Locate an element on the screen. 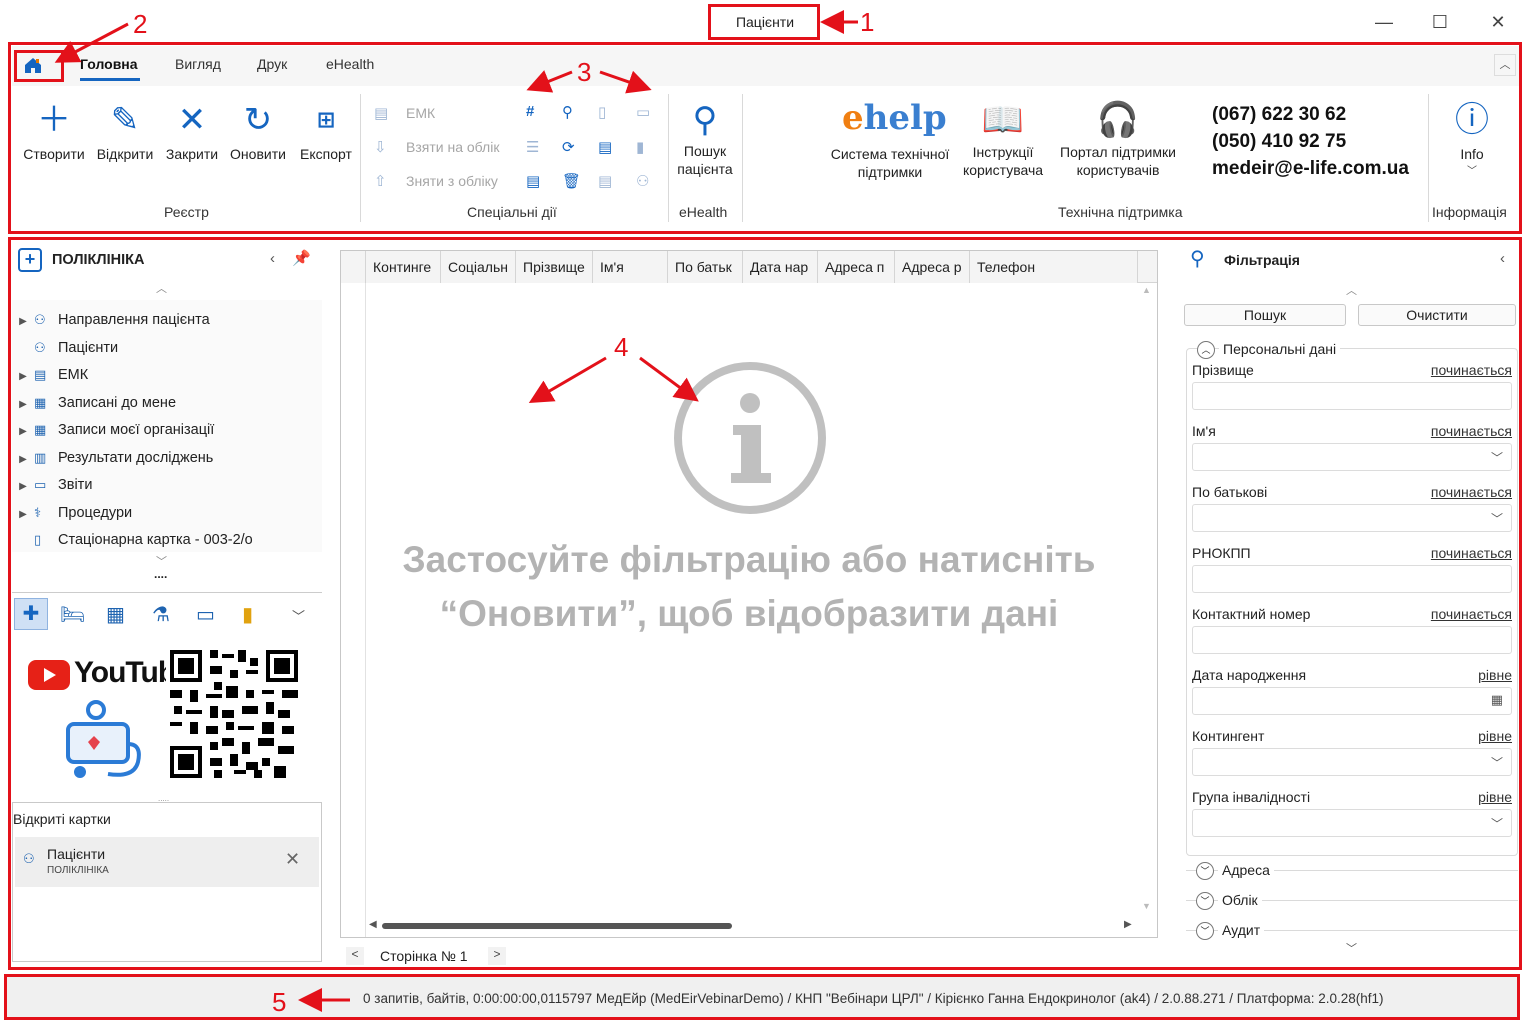  support-portal-button: 🎧 Портал підтримки користувачів is located at coordinates (1118, 140).